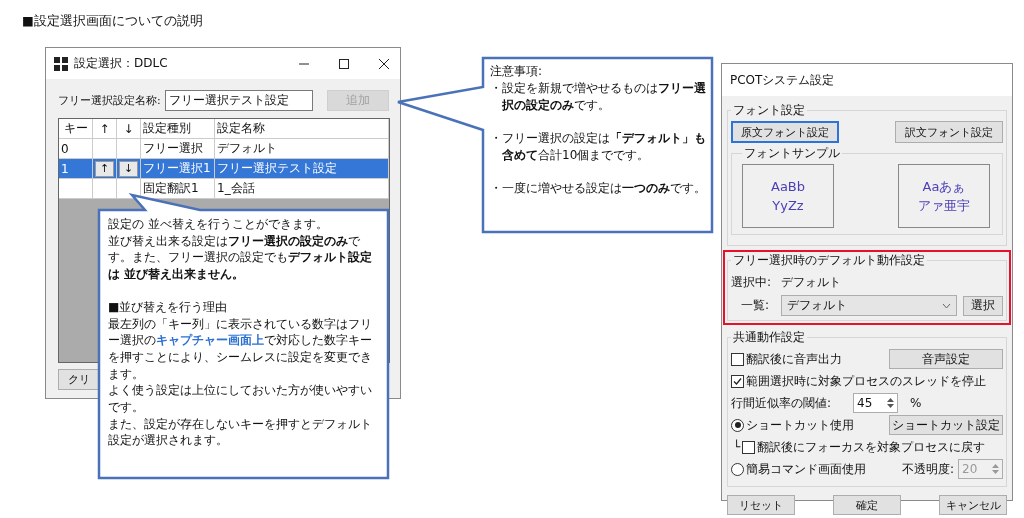  I want to click on font-setting-button: 訳文フォント設定, so click(949, 132).